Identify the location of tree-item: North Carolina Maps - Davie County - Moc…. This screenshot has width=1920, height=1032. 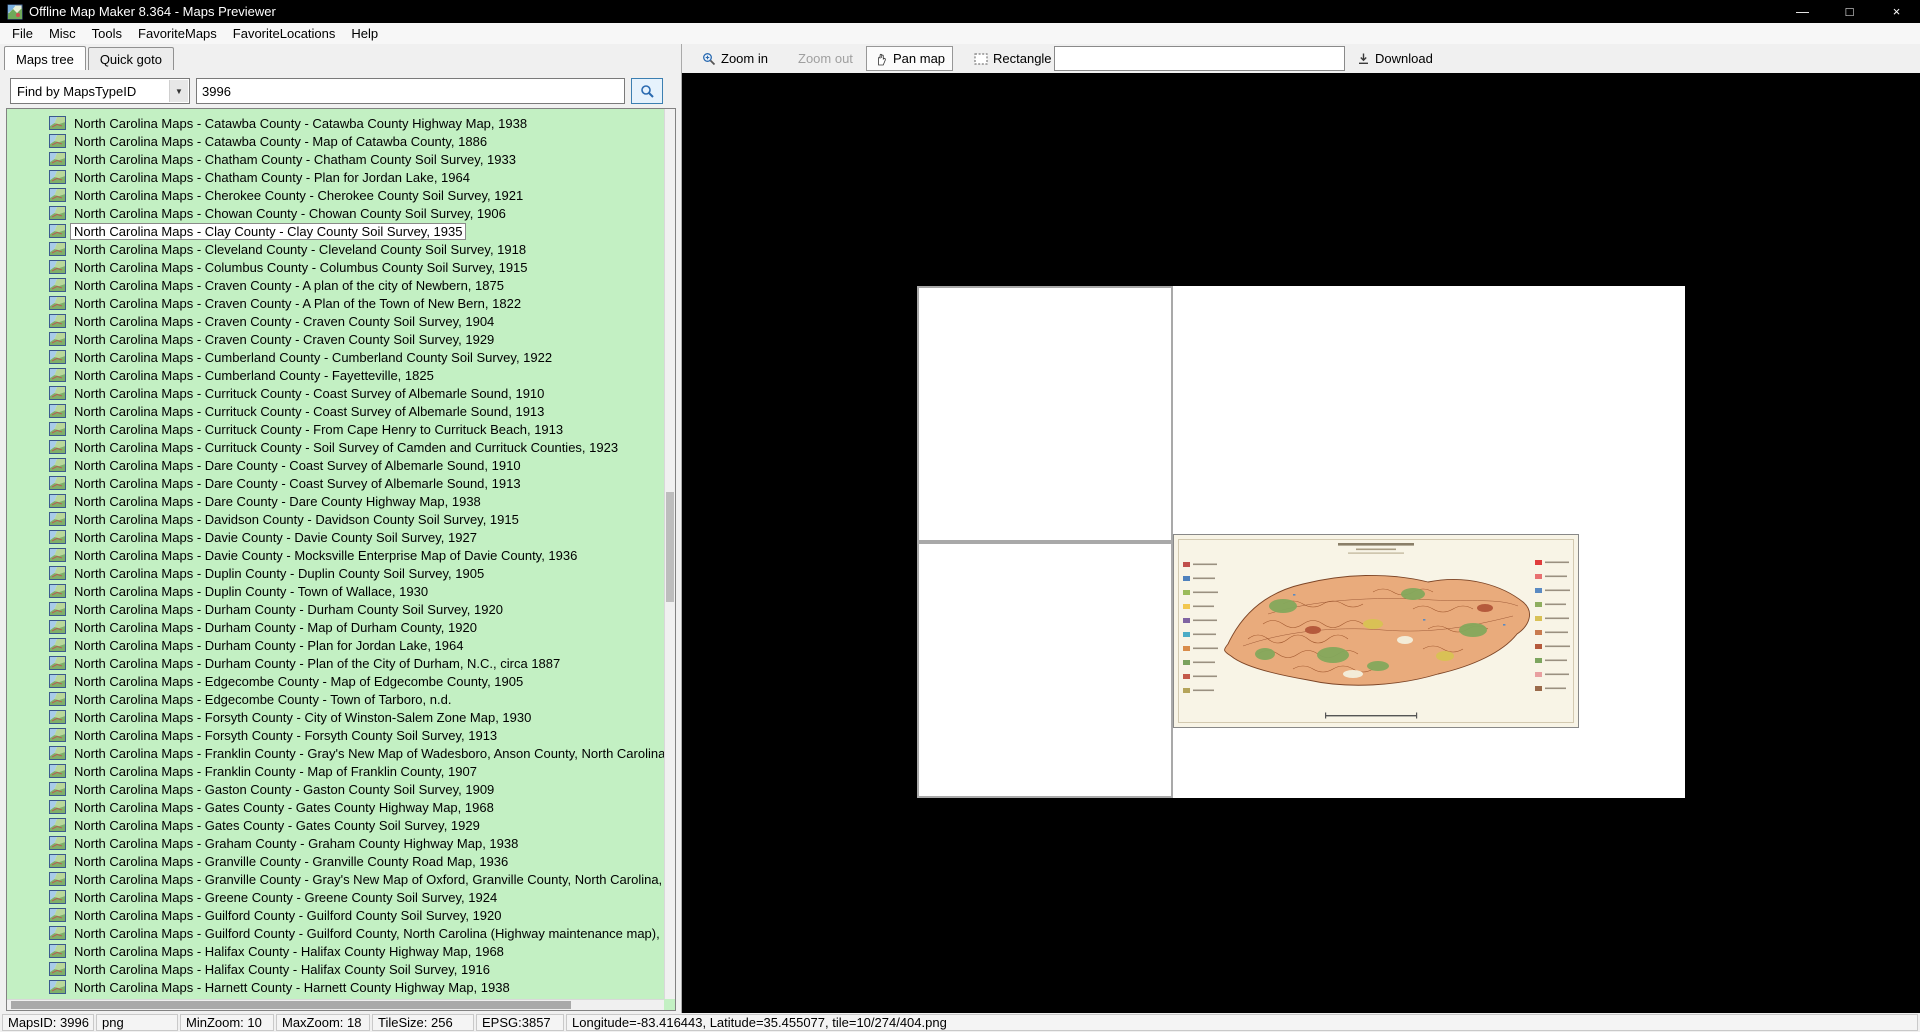
(356, 555).